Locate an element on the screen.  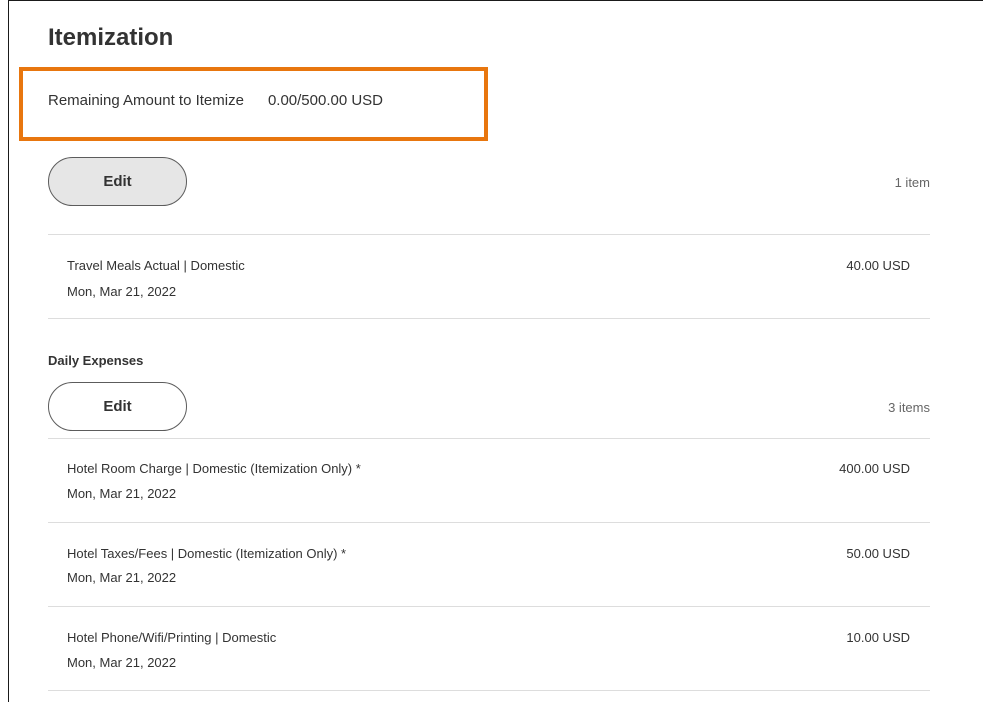
item-count: 3 items is located at coordinates (909, 407).